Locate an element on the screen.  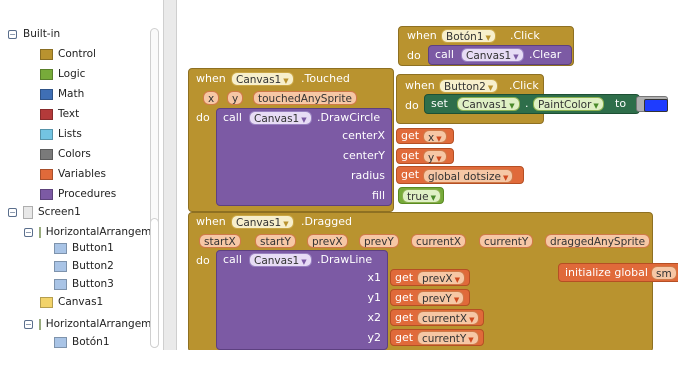
color-block is located at coordinates (652, 104).